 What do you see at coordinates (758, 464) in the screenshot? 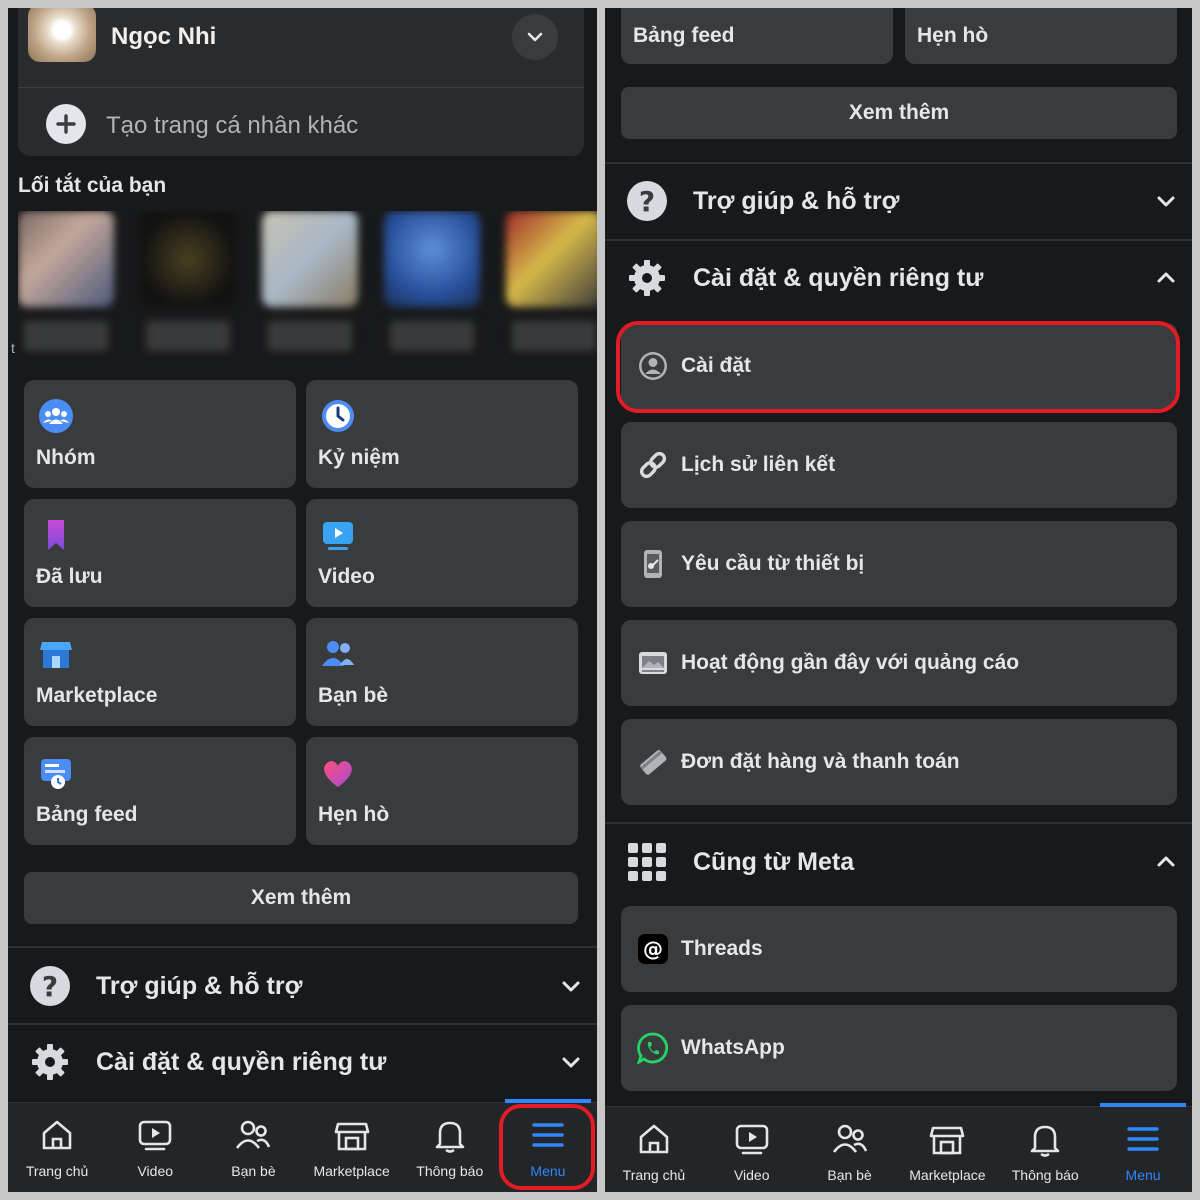
I see `settings-item-label: Lịch sử liên kết` at bounding box center [758, 464].